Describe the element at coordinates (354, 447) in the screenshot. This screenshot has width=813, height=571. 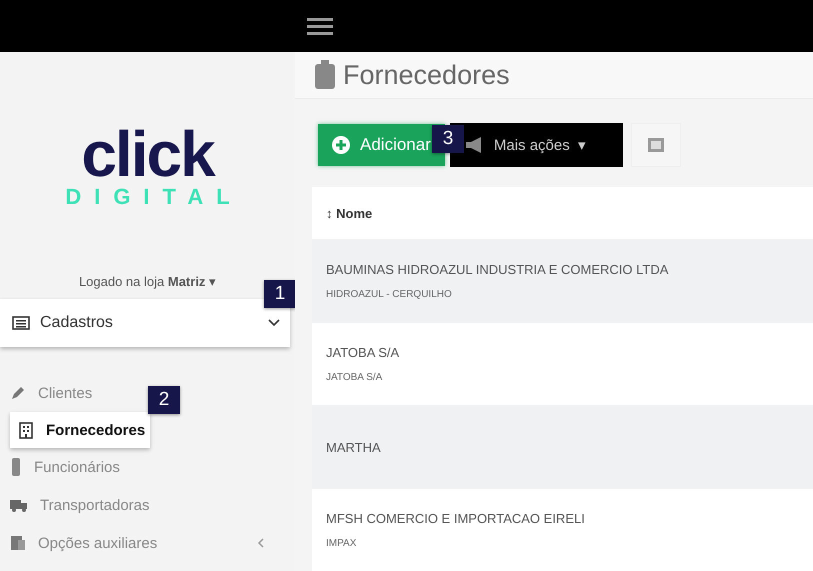
I see `supplier-name: MARTHA` at that location.